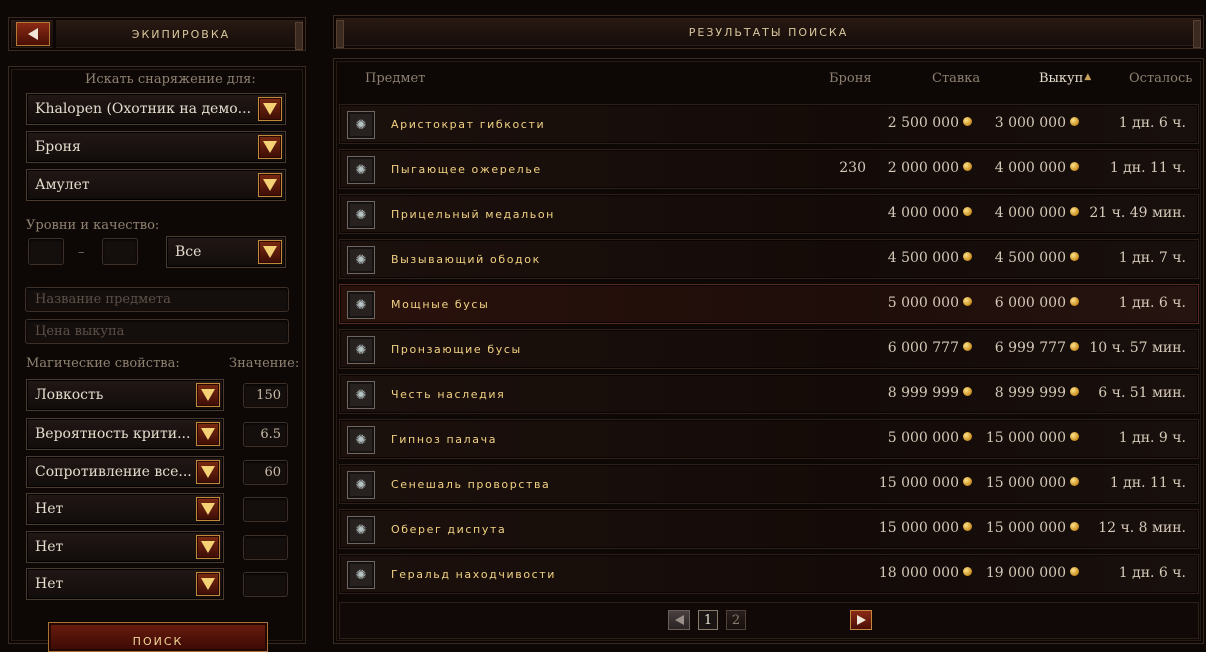 Image resolution: width=1206 pixels, height=652 pixels. What do you see at coordinates (708, 620) in the screenshot?
I see `page-1-button: 1` at bounding box center [708, 620].